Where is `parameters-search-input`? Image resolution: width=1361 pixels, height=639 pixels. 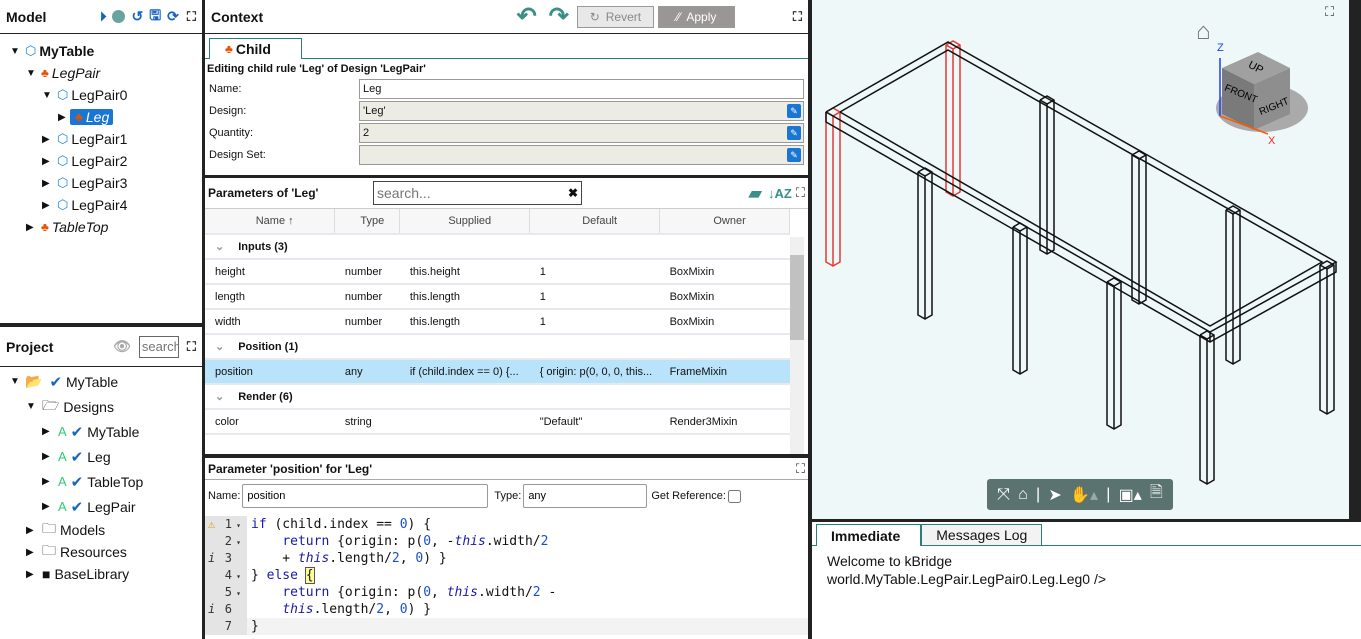
parameters-search-input is located at coordinates (472, 193).